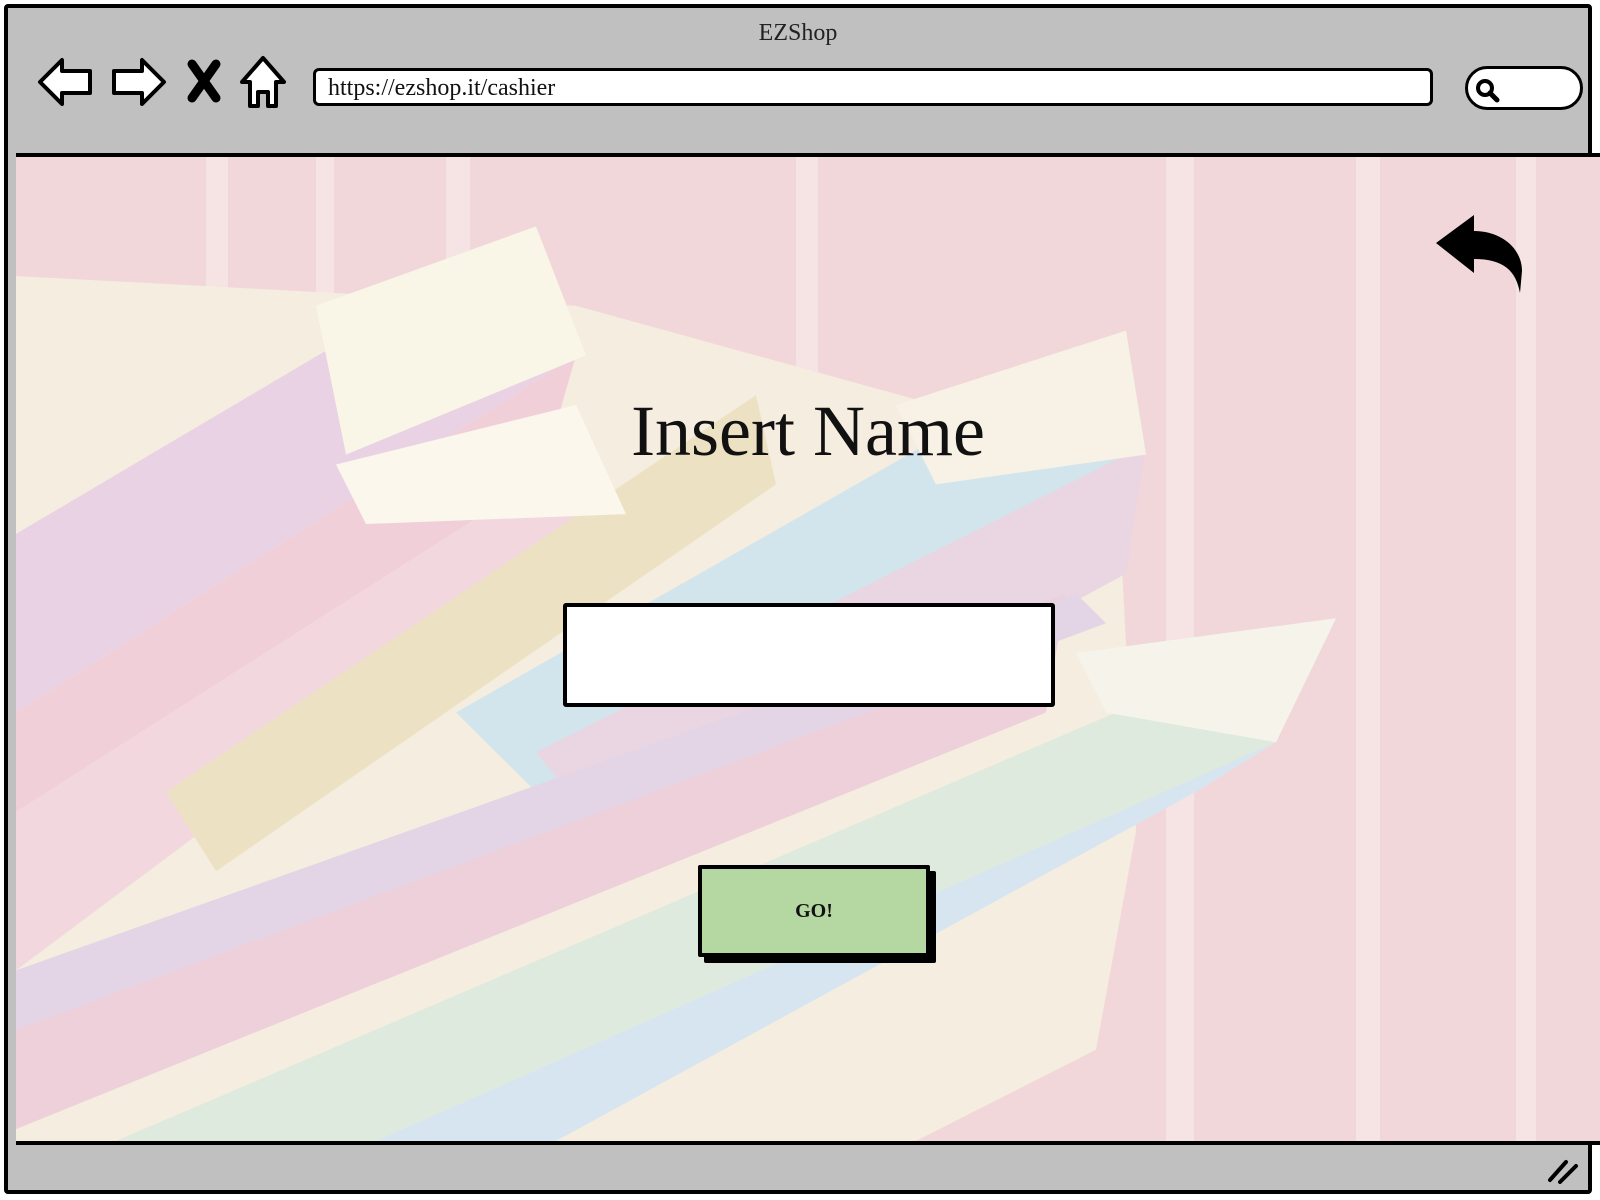  What do you see at coordinates (442, 88) in the screenshot?
I see `url-text: https://ezshop.it/cashier` at bounding box center [442, 88].